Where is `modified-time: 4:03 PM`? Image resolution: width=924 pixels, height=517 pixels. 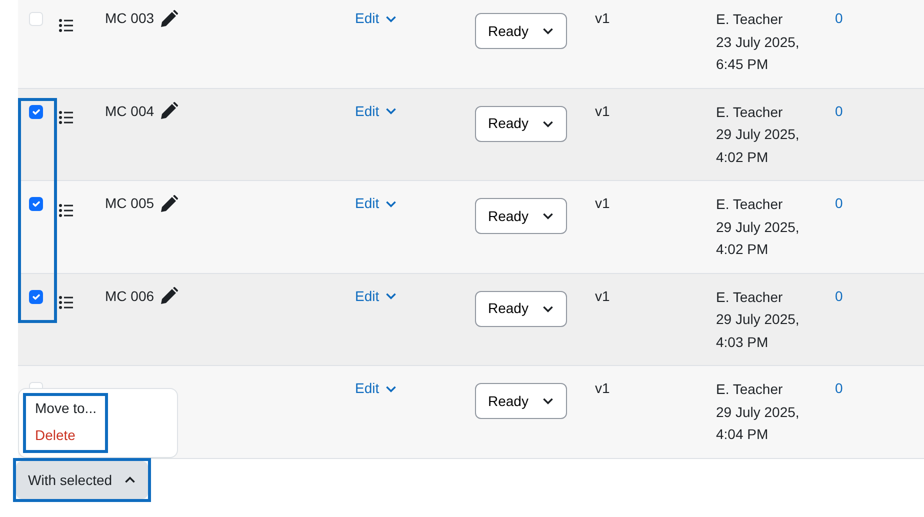 modified-time: 4:03 PM is located at coordinates (743, 342).